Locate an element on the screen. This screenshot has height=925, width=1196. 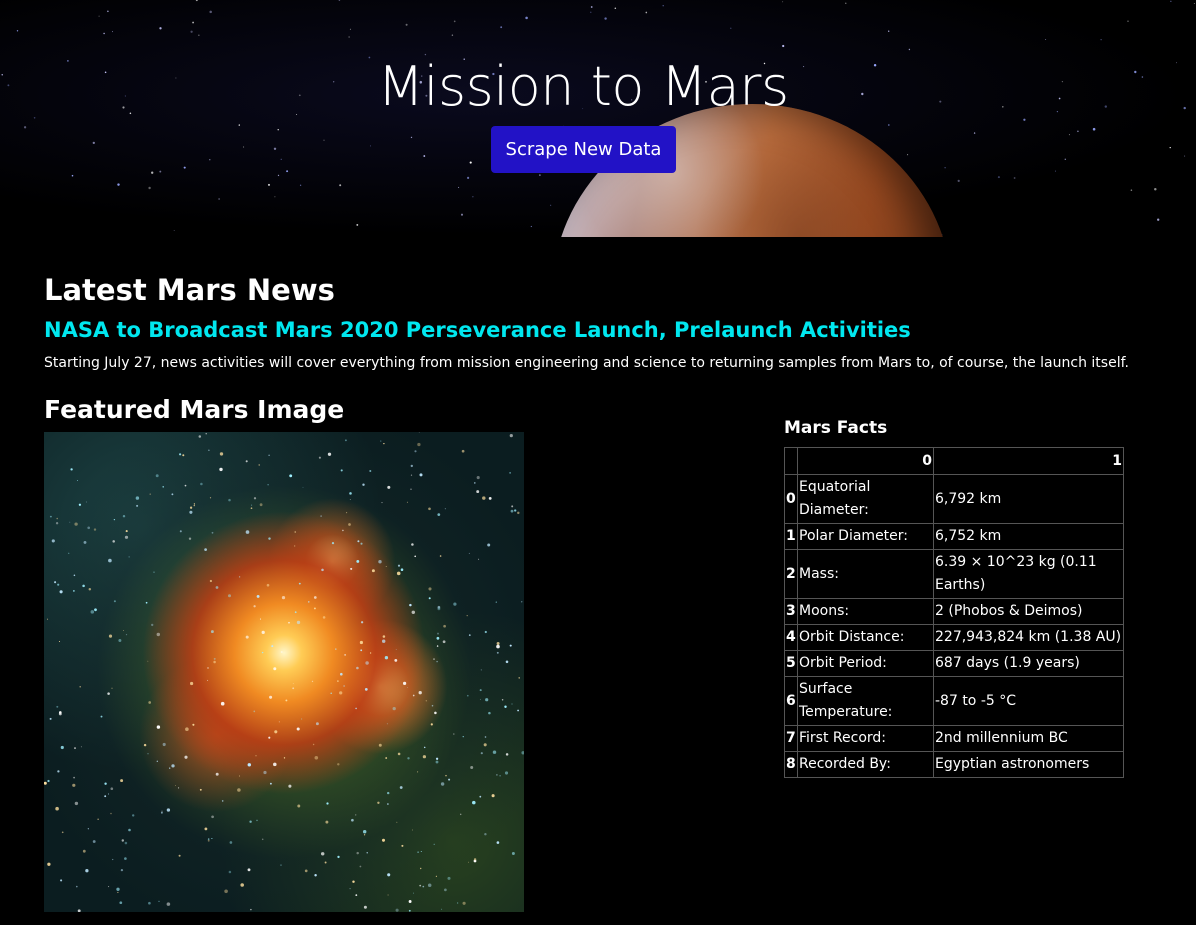
fact-label: First Record: is located at coordinates (865, 738).